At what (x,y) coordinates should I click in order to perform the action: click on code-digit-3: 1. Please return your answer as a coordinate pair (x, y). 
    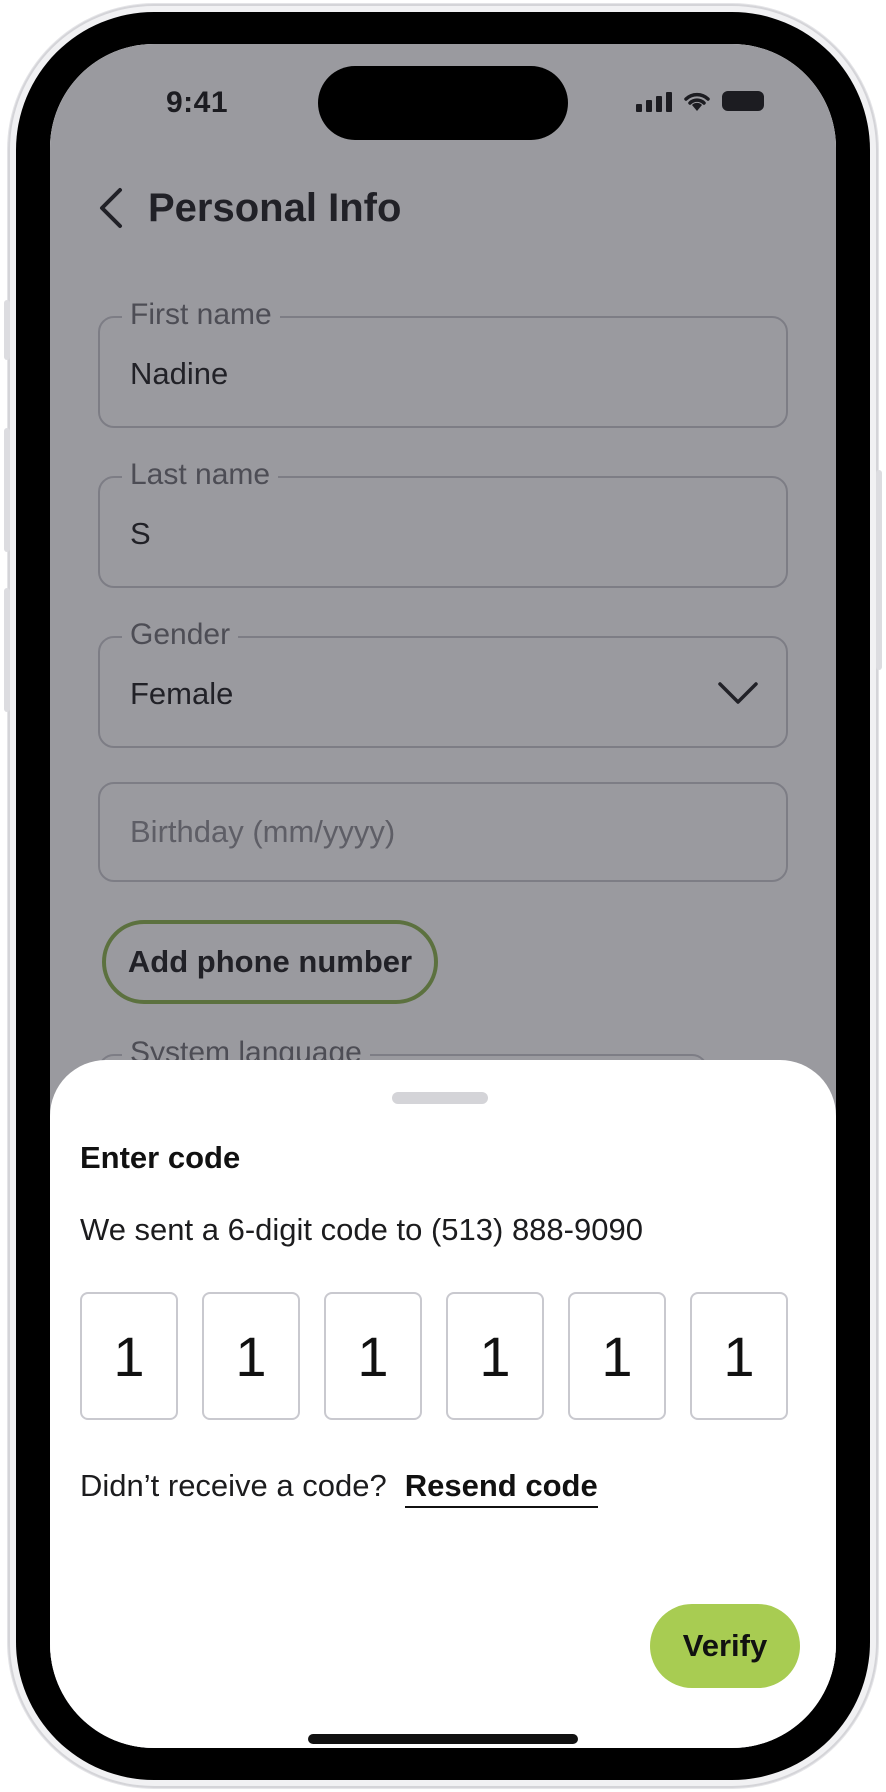
    Looking at the image, I should click on (373, 1356).